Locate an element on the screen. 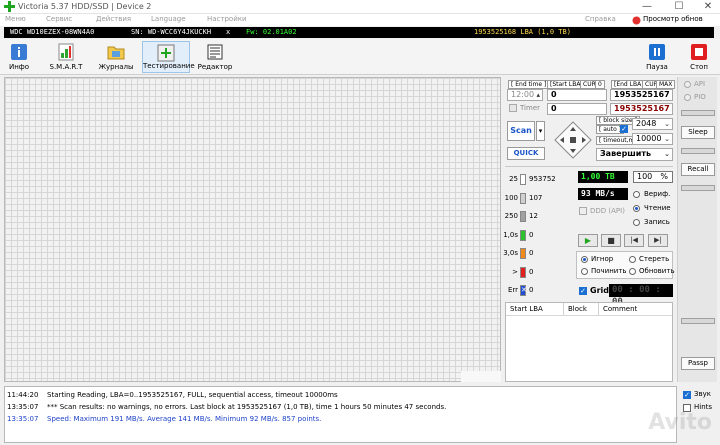 This screenshot has width=720, height=445. verify-radio is located at coordinates (636, 194).